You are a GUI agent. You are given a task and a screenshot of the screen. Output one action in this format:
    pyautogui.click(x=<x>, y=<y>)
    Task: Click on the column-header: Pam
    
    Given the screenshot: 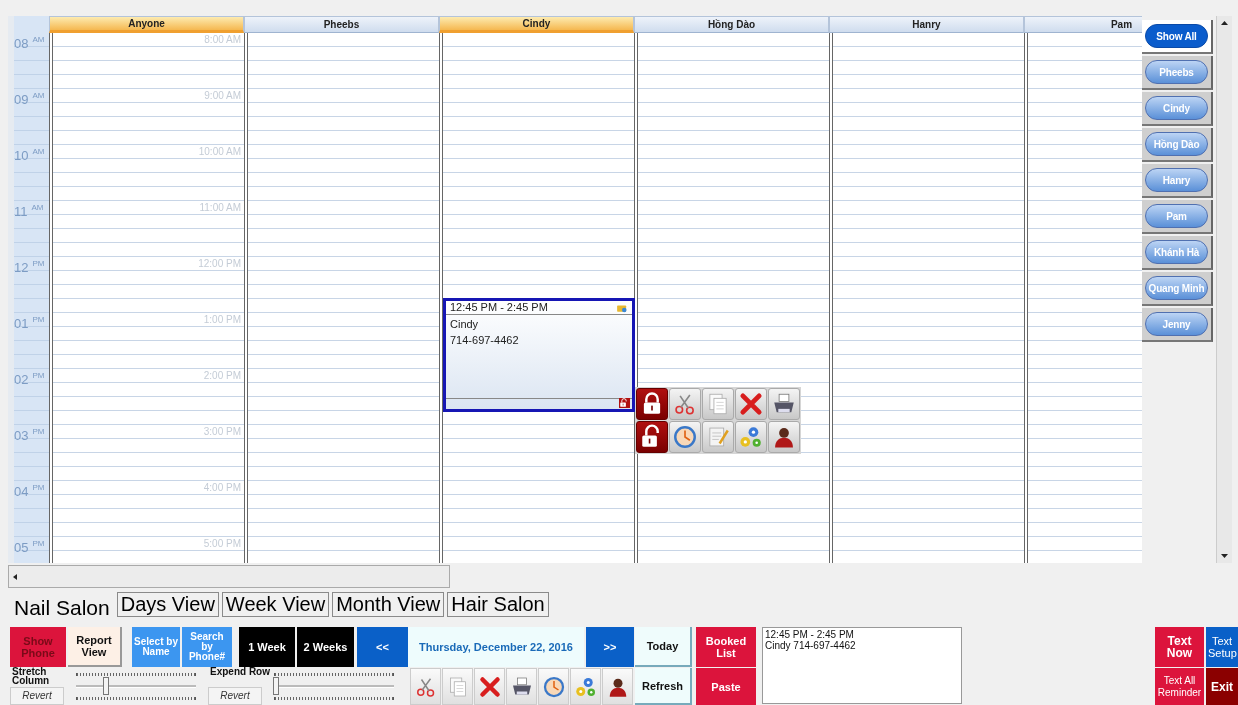 What is the action you would take?
    pyautogui.click(x=1083, y=24)
    